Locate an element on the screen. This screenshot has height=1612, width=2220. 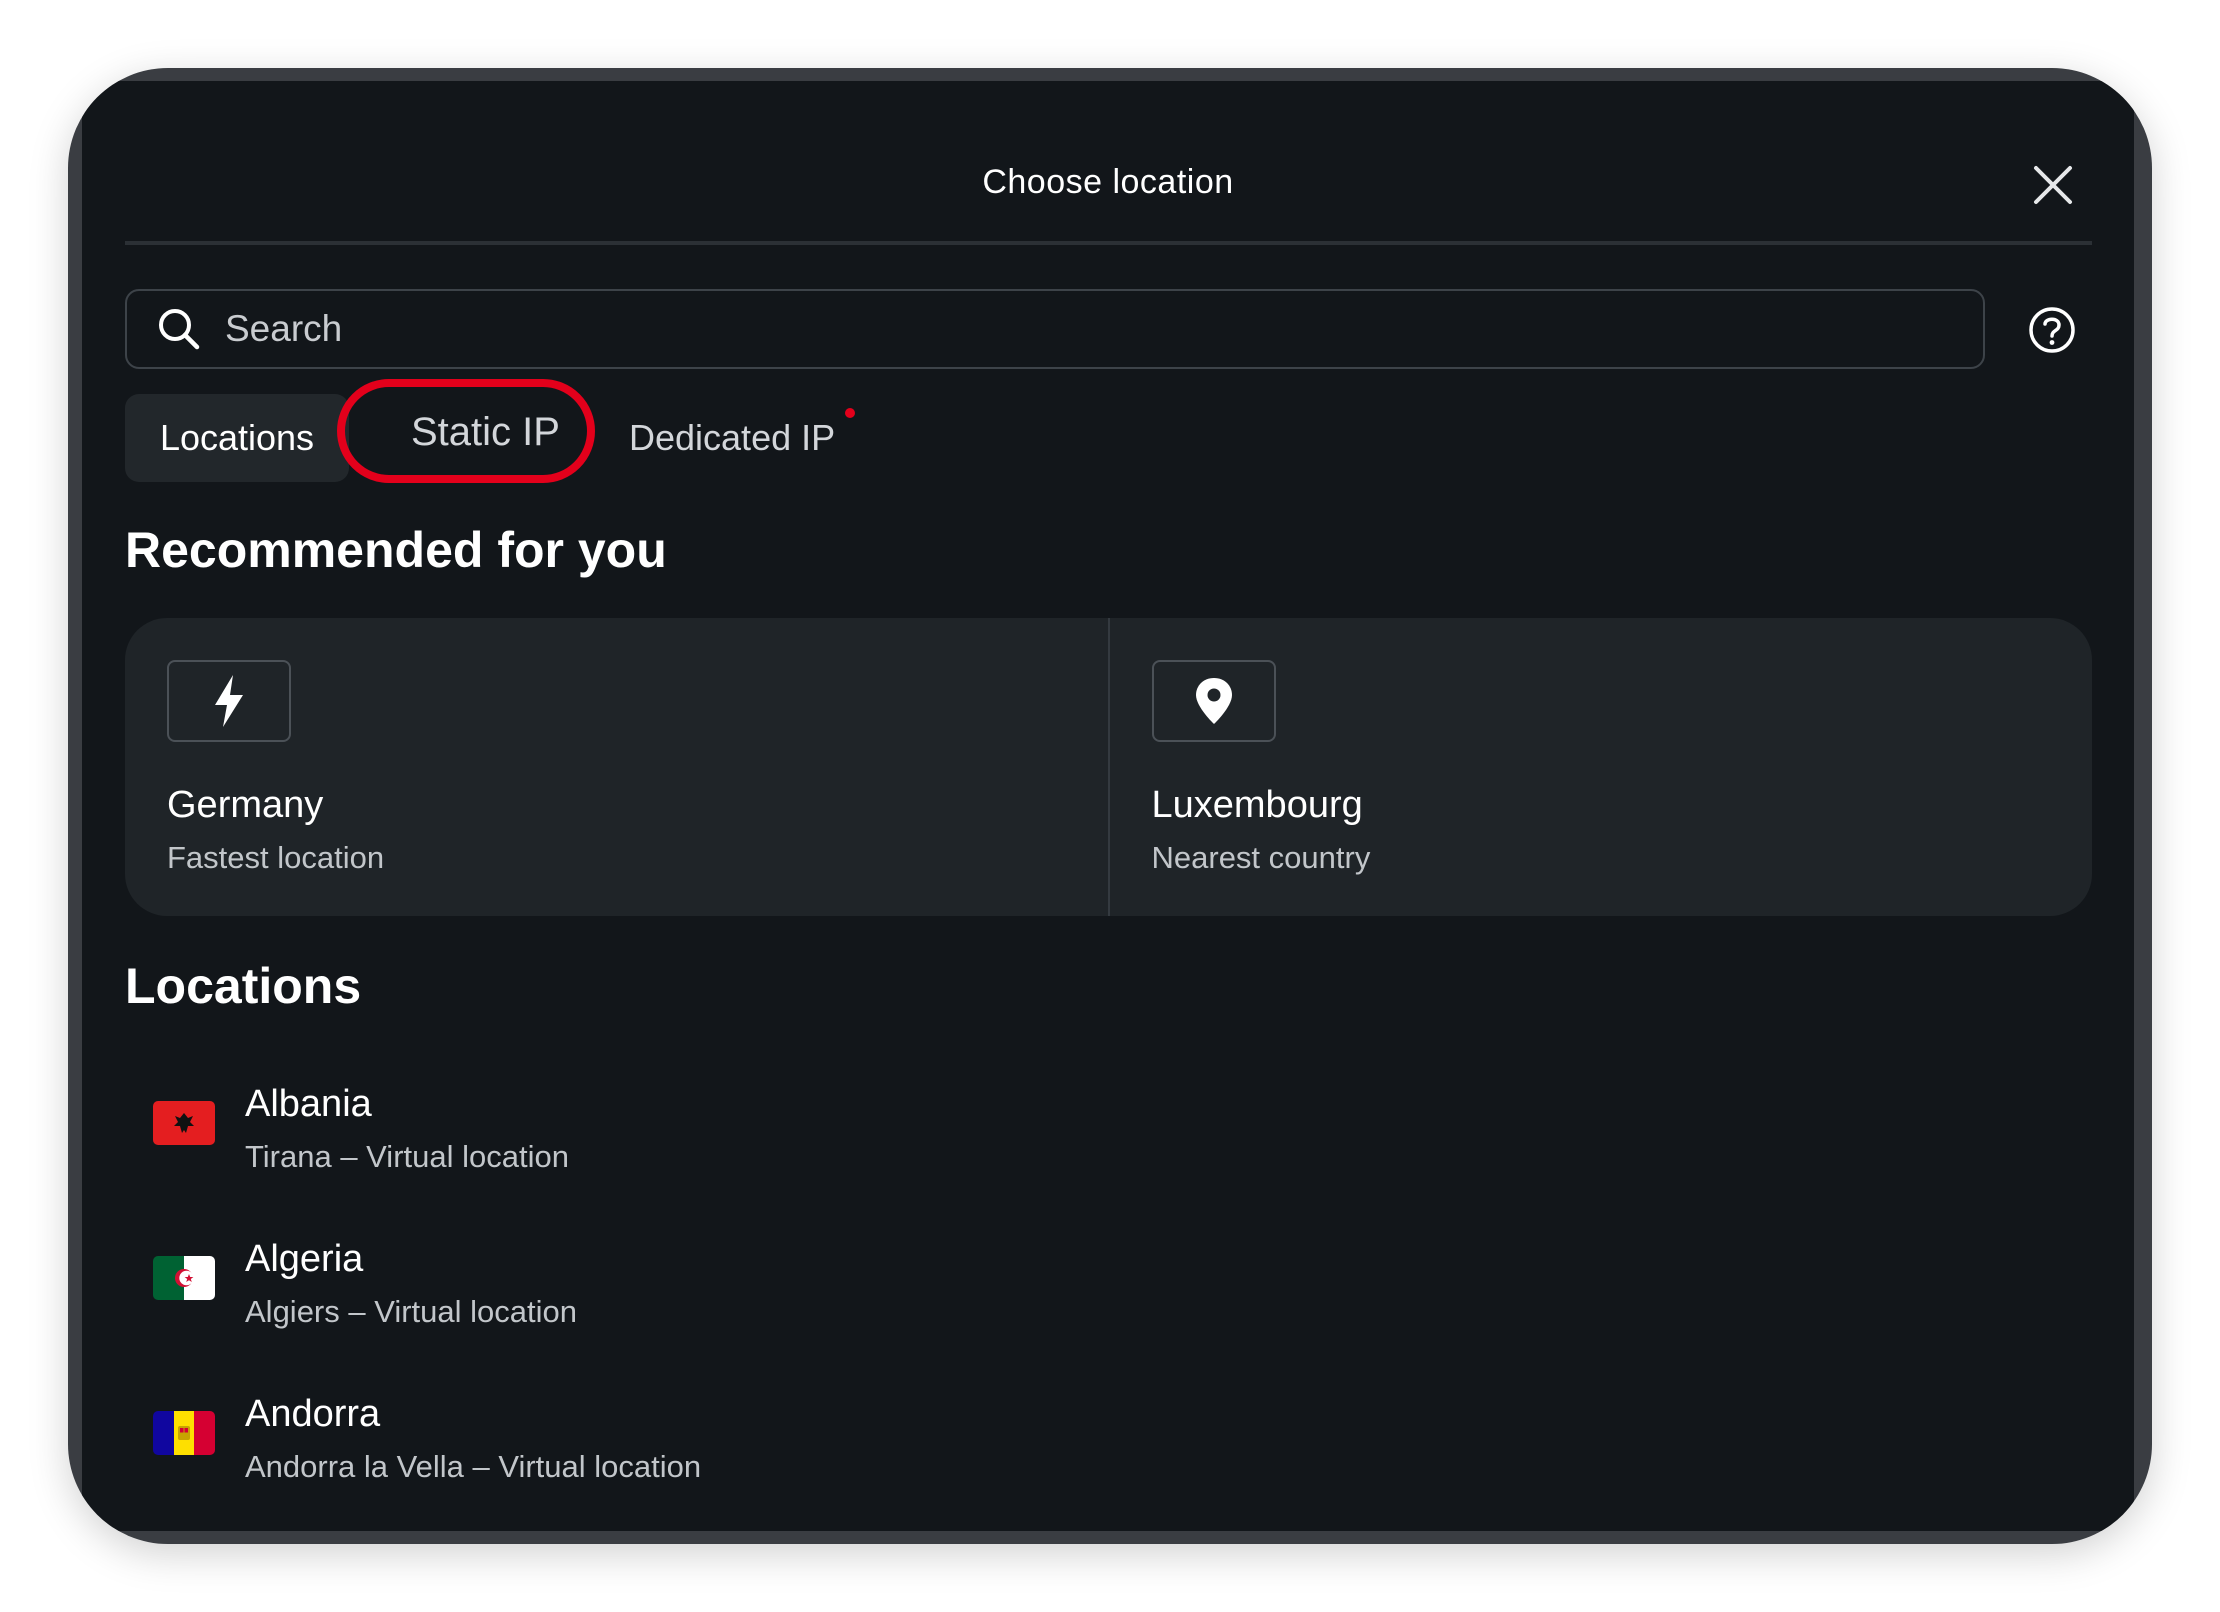
list-item-albania: Albania Tirana – Virtual location is located at coordinates (1108, 1148).